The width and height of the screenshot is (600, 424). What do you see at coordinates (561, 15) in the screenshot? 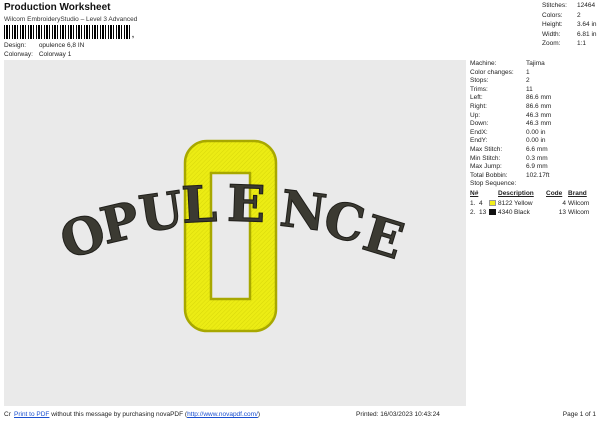
I see `stat-colors: Colors: 2` at bounding box center [561, 15].